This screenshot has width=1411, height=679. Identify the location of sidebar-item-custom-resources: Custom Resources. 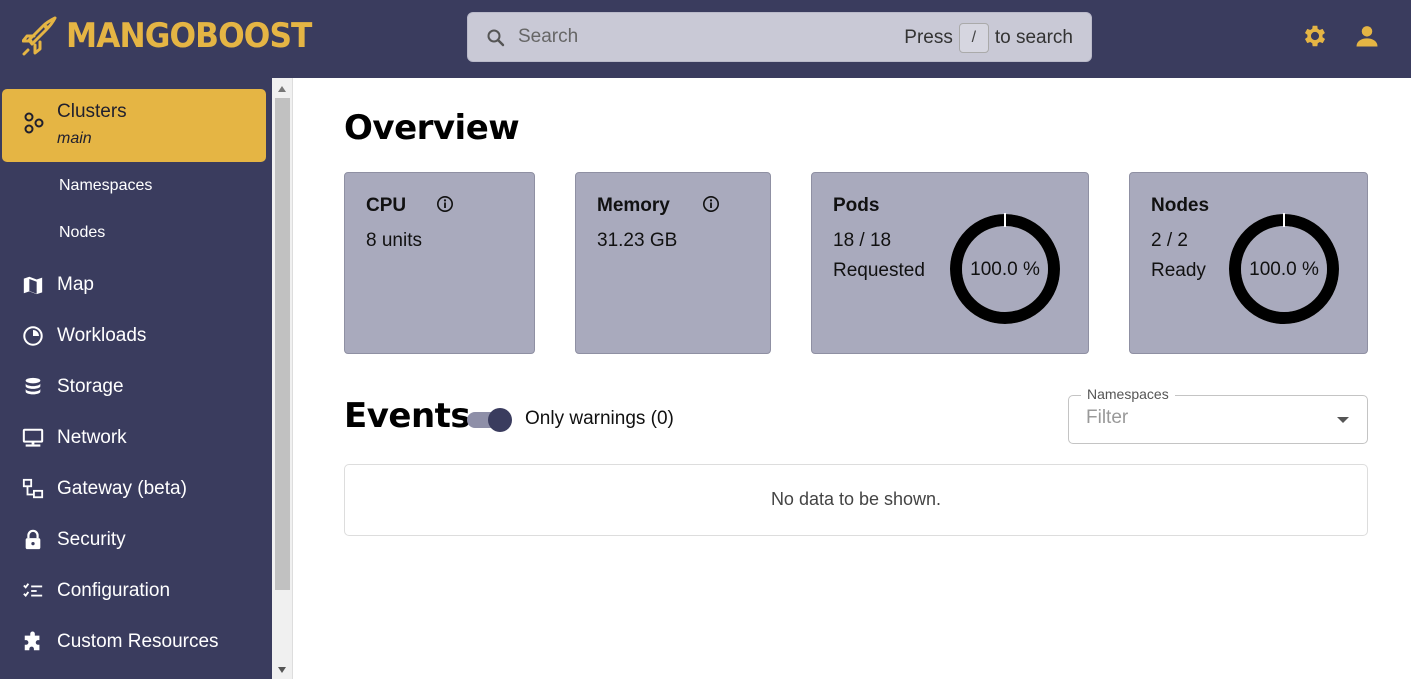
(136, 642).